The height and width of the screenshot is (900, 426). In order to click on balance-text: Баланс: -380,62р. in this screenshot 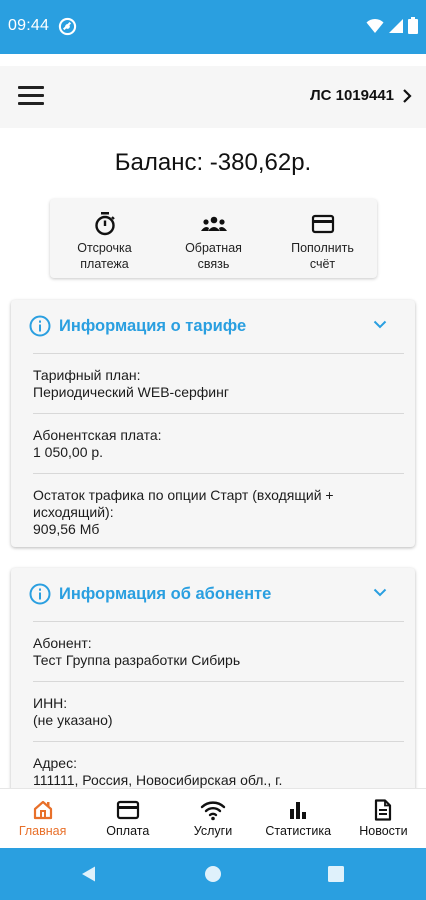, I will do `click(213, 162)`.